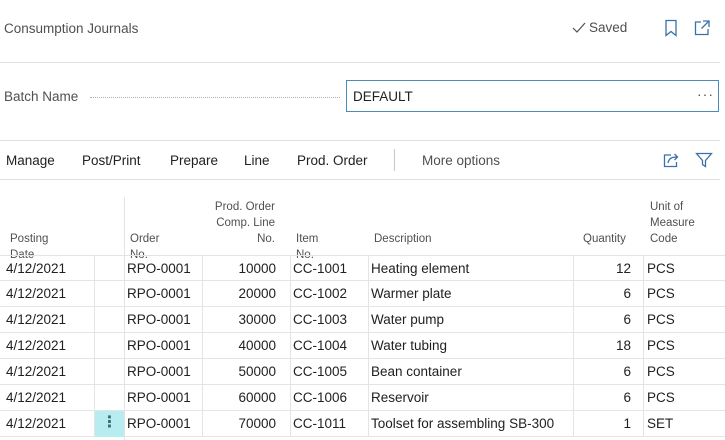 The height and width of the screenshot is (440, 725). What do you see at coordinates (30, 160) in the screenshot?
I see `action-manage: Manage` at bounding box center [30, 160].